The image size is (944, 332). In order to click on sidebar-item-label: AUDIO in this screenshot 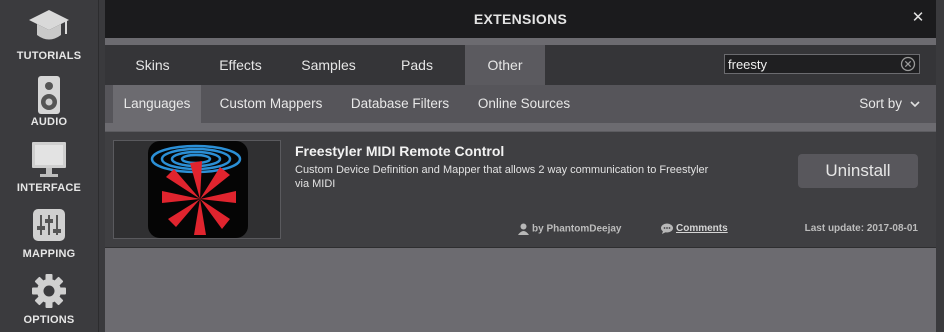, I will do `click(49, 122)`.